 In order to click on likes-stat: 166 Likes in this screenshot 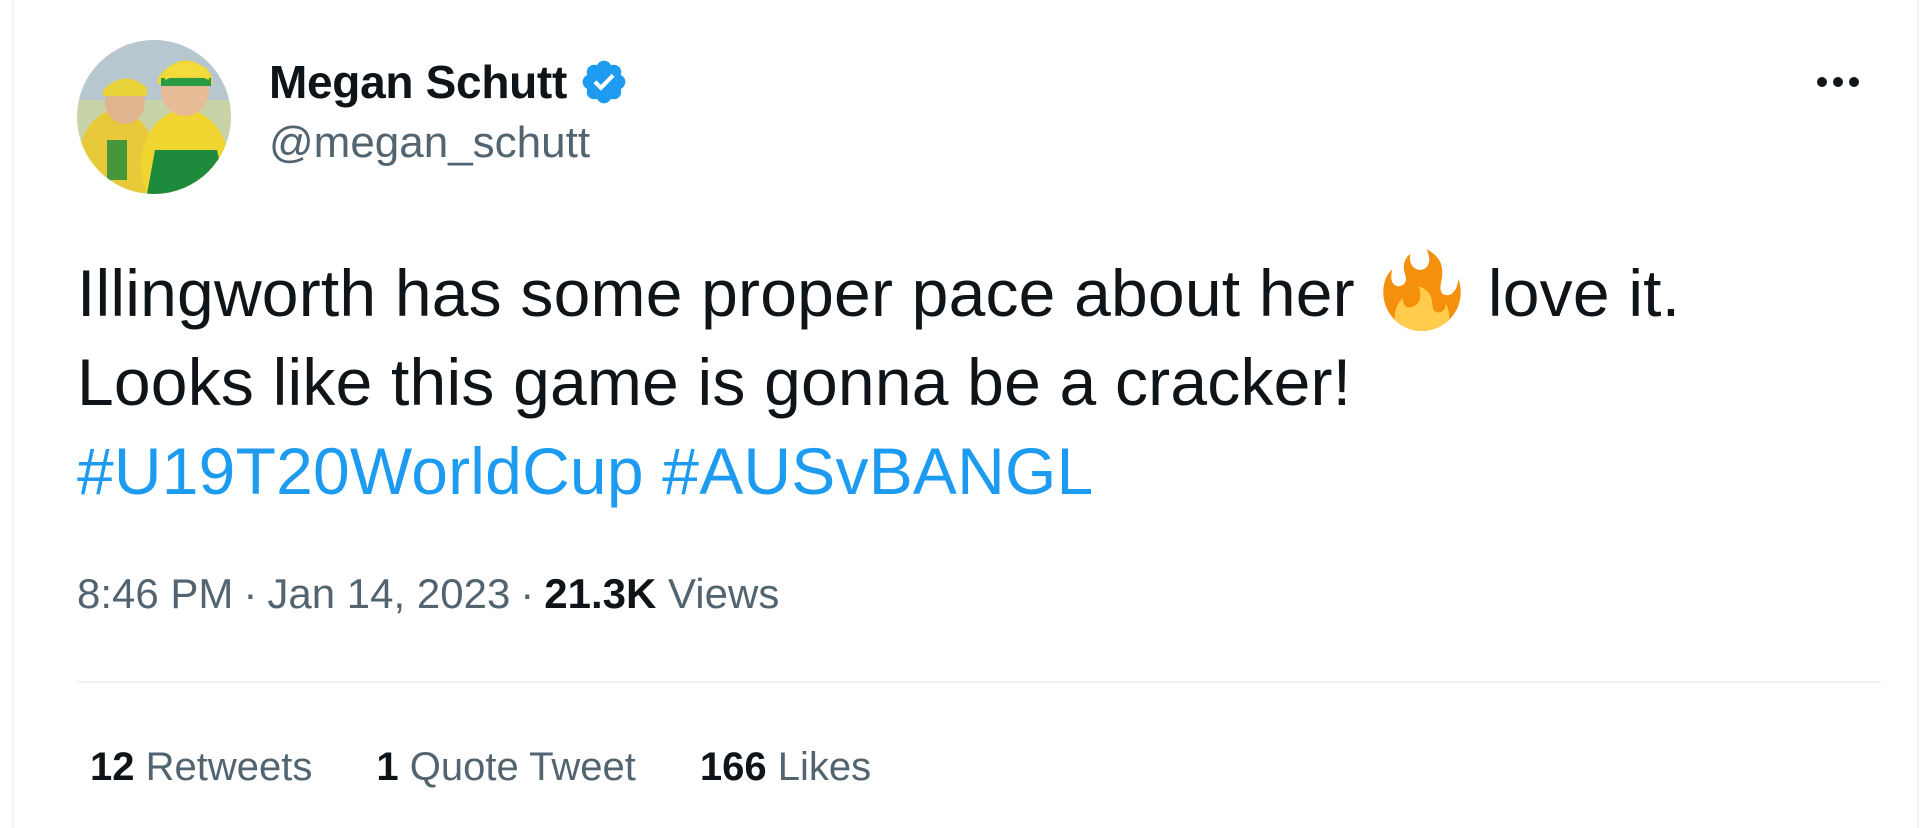, I will do `click(785, 767)`.